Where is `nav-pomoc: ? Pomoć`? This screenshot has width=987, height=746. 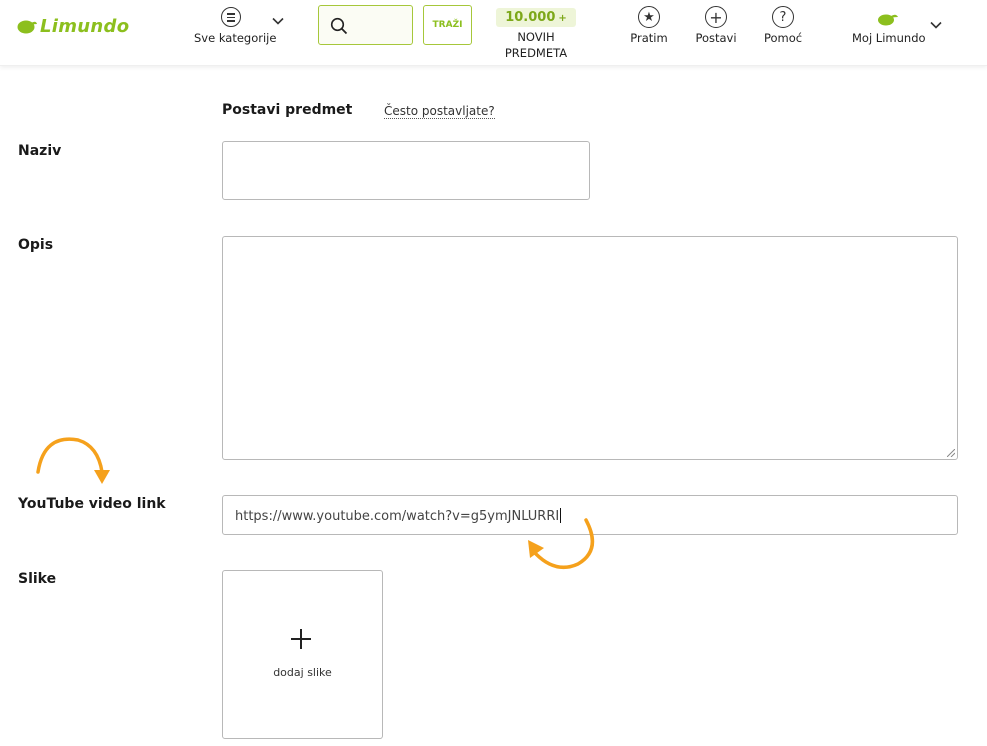
nav-pomoc: ? Pomoć is located at coordinates (783, 26).